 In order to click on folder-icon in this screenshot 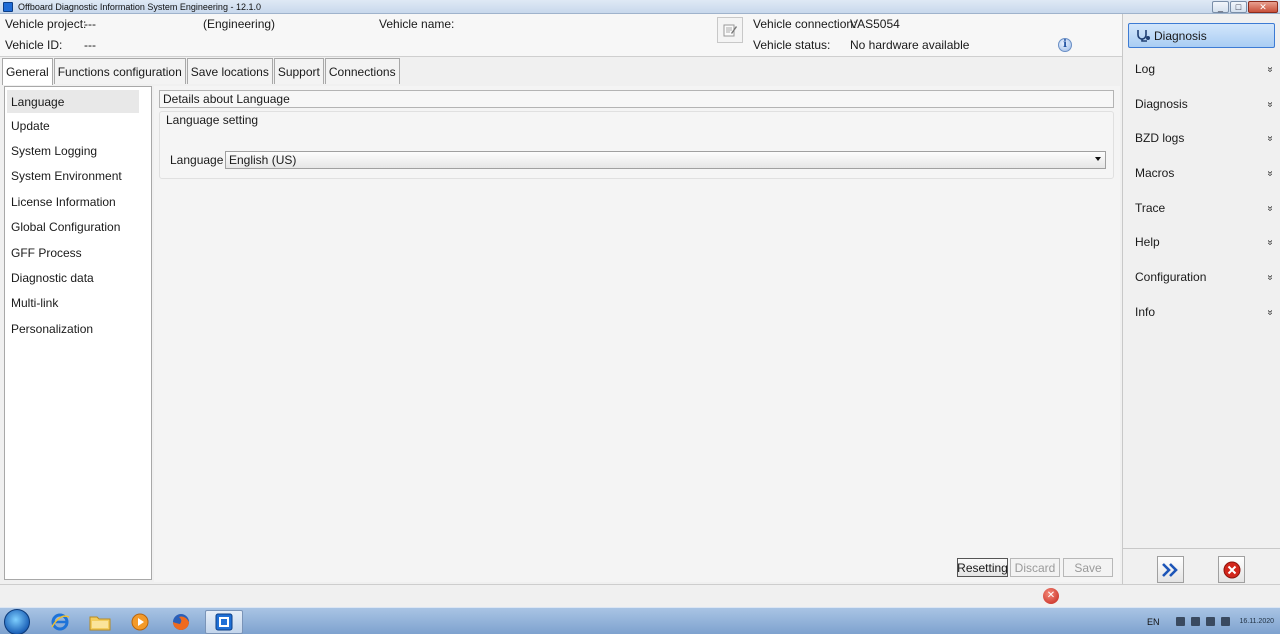, I will do `click(100, 623)`.